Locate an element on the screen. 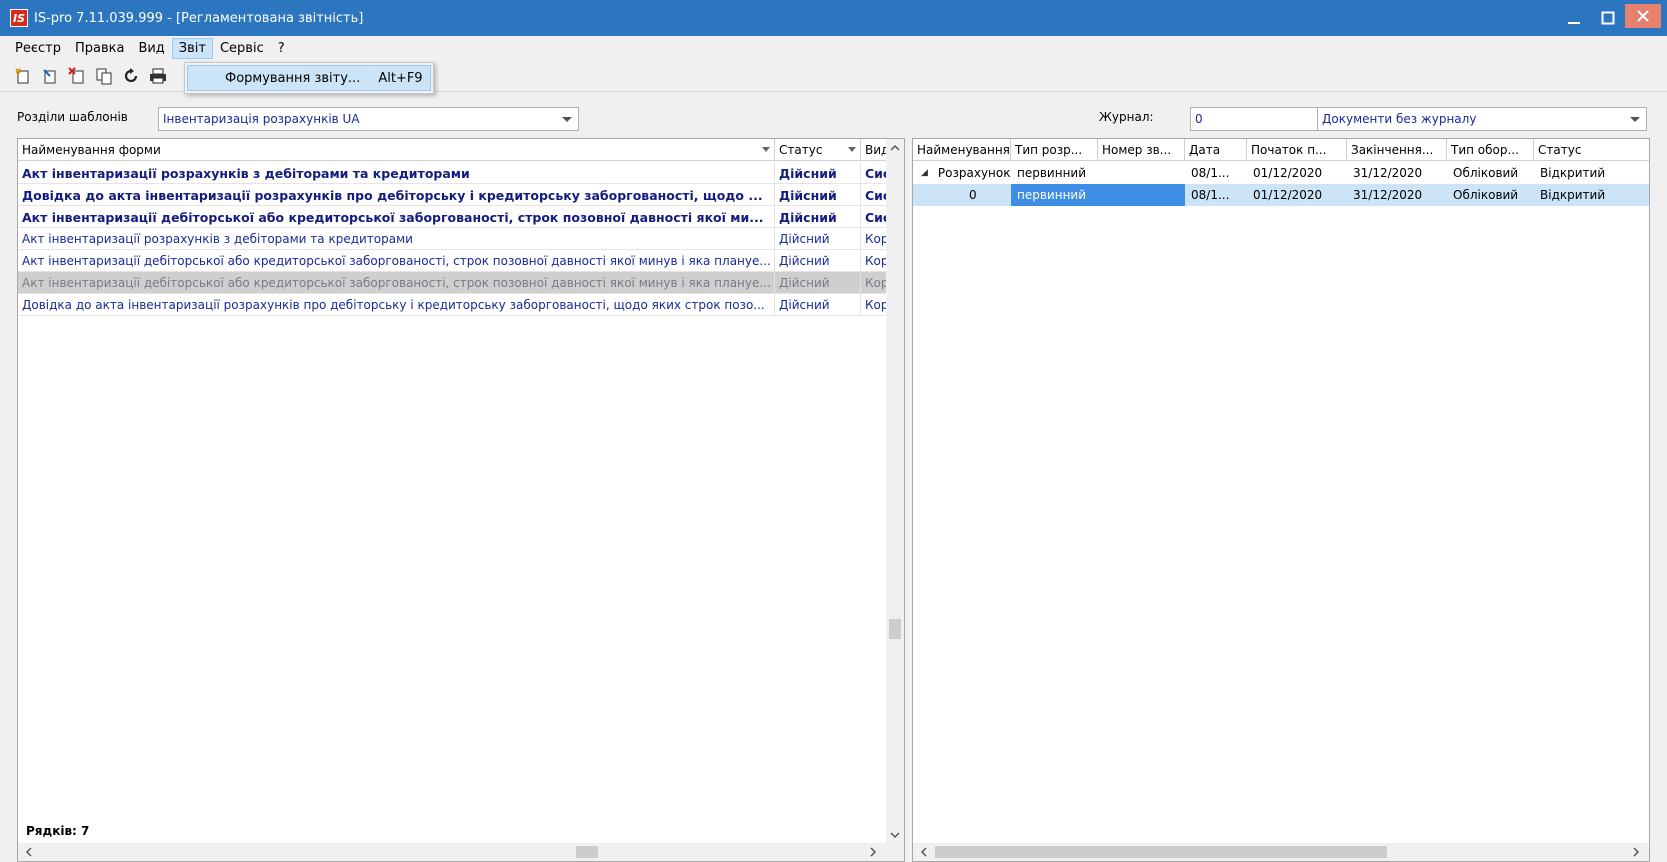 This screenshot has height=862, width=1667. menu-help: ? is located at coordinates (281, 48).